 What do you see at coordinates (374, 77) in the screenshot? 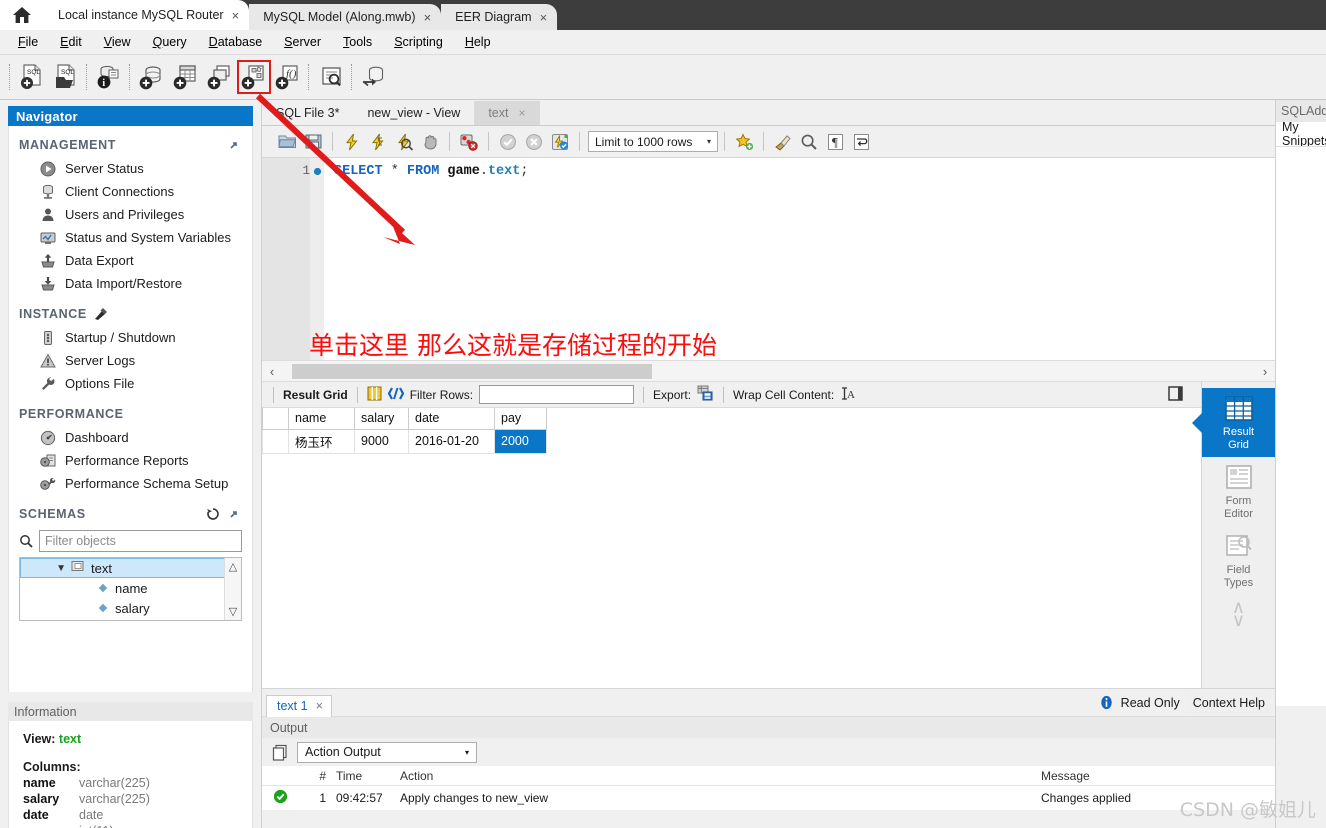
I see `reconnect-server-button` at bounding box center [374, 77].